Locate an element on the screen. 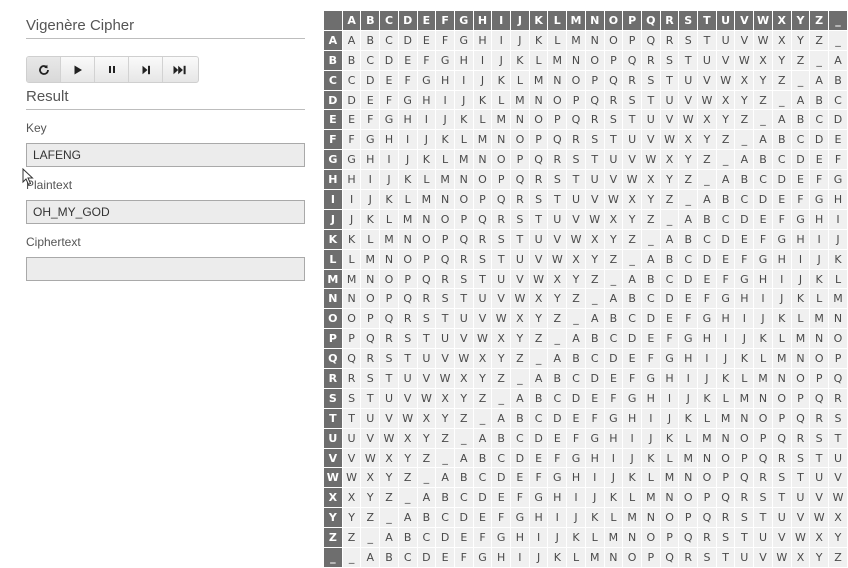  tableau-row: E E F G H I J K L M N O P Q R S T U V W X Y Z _ A B C D is located at coordinates (585, 120).